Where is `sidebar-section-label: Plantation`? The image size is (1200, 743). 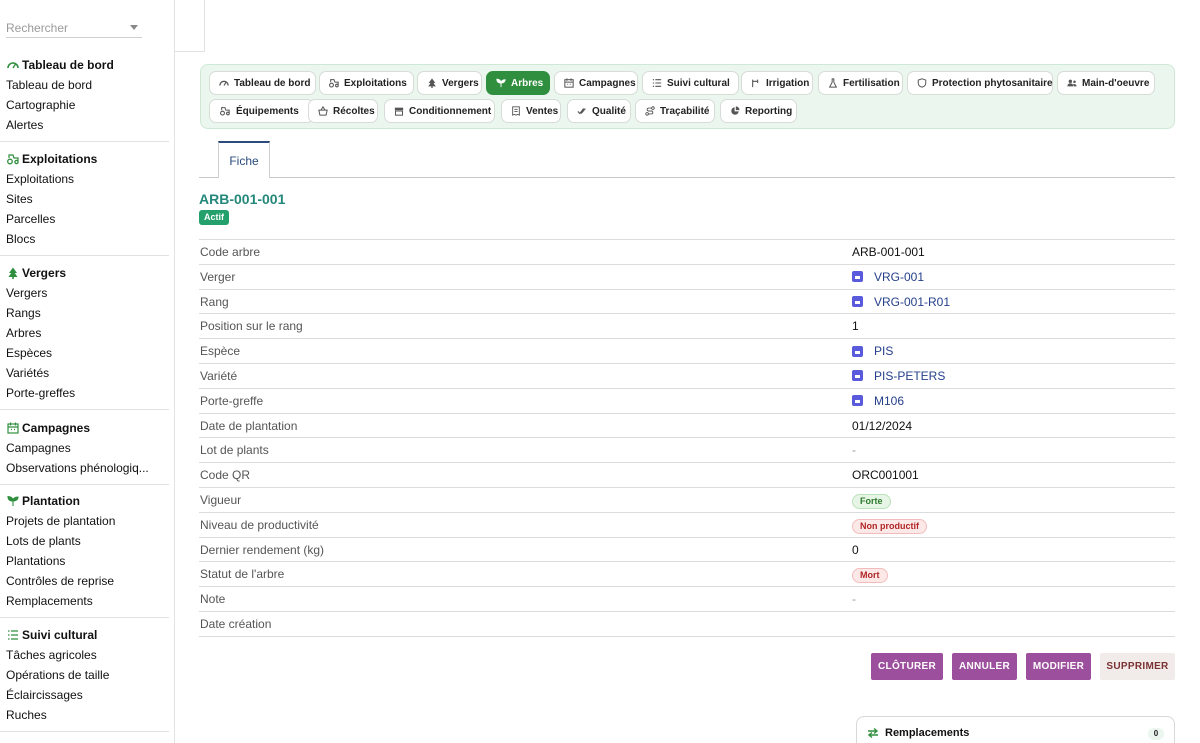
sidebar-section-label: Plantation is located at coordinates (51, 501).